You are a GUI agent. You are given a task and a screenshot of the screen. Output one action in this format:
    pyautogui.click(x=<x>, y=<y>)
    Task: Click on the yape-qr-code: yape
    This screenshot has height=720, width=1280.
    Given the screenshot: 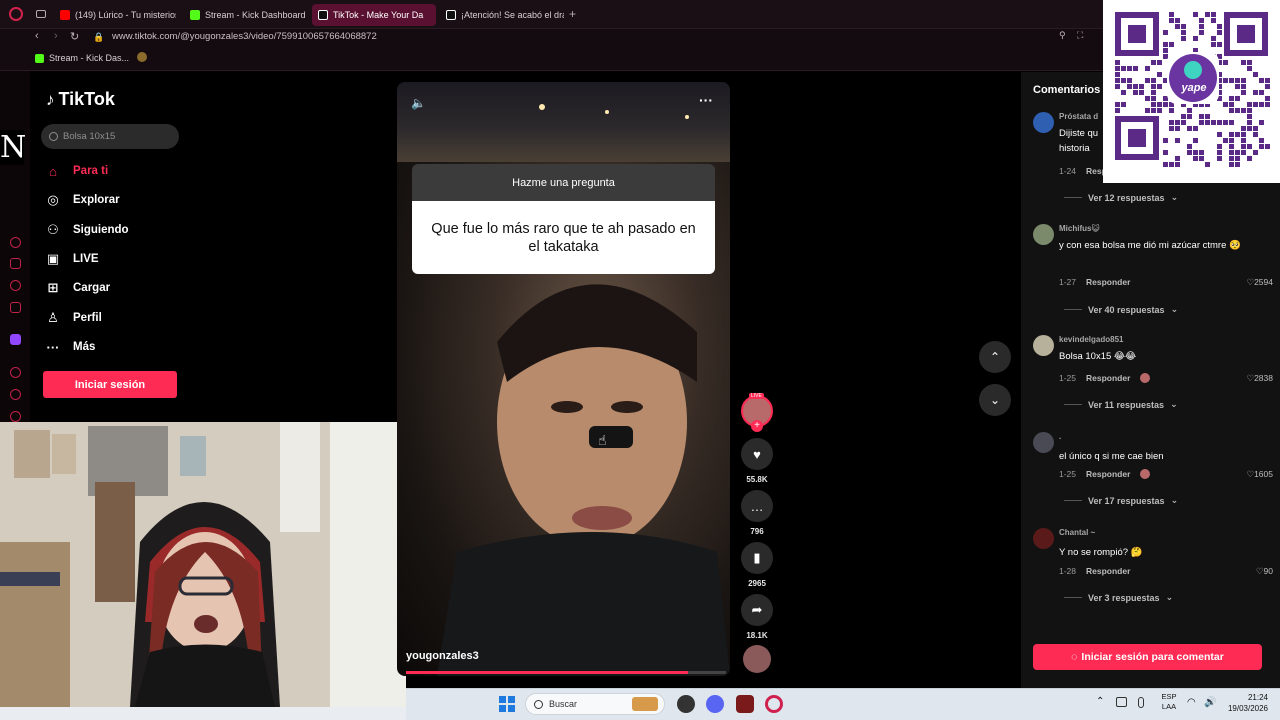 What is the action you would take?
    pyautogui.click(x=1191, y=91)
    